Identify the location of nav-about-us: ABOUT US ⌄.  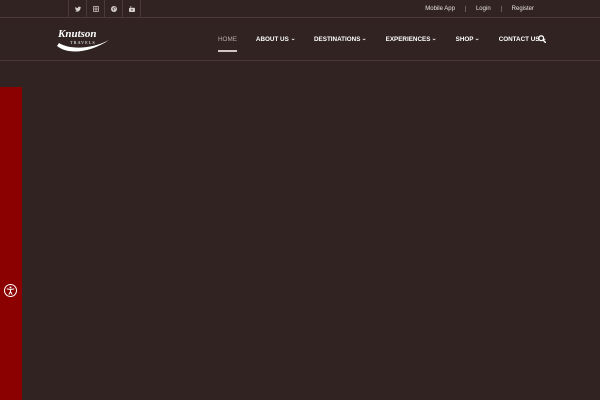
(275, 39).